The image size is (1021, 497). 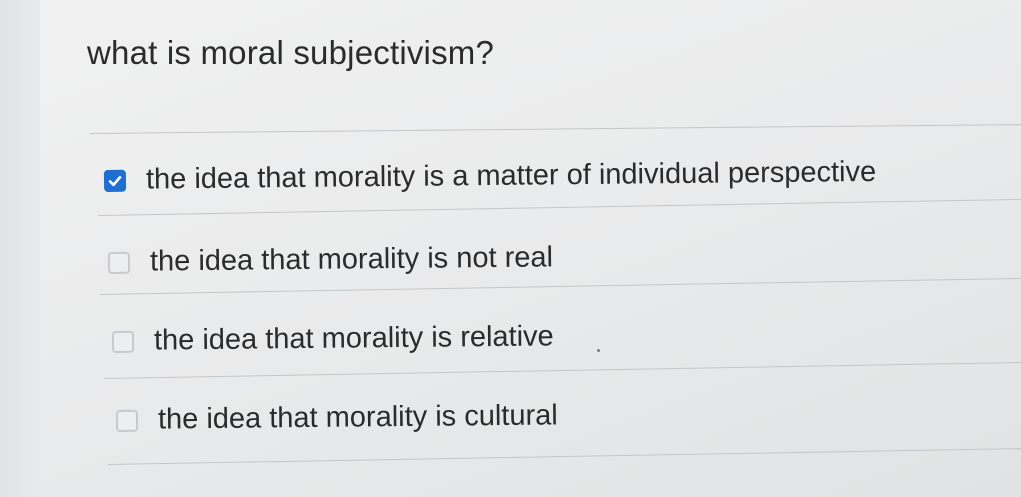 What do you see at coordinates (357, 417) in the screenshot?
I see `answer-option-label: the idea that morality is cultural` at bounding box center [357, 417].